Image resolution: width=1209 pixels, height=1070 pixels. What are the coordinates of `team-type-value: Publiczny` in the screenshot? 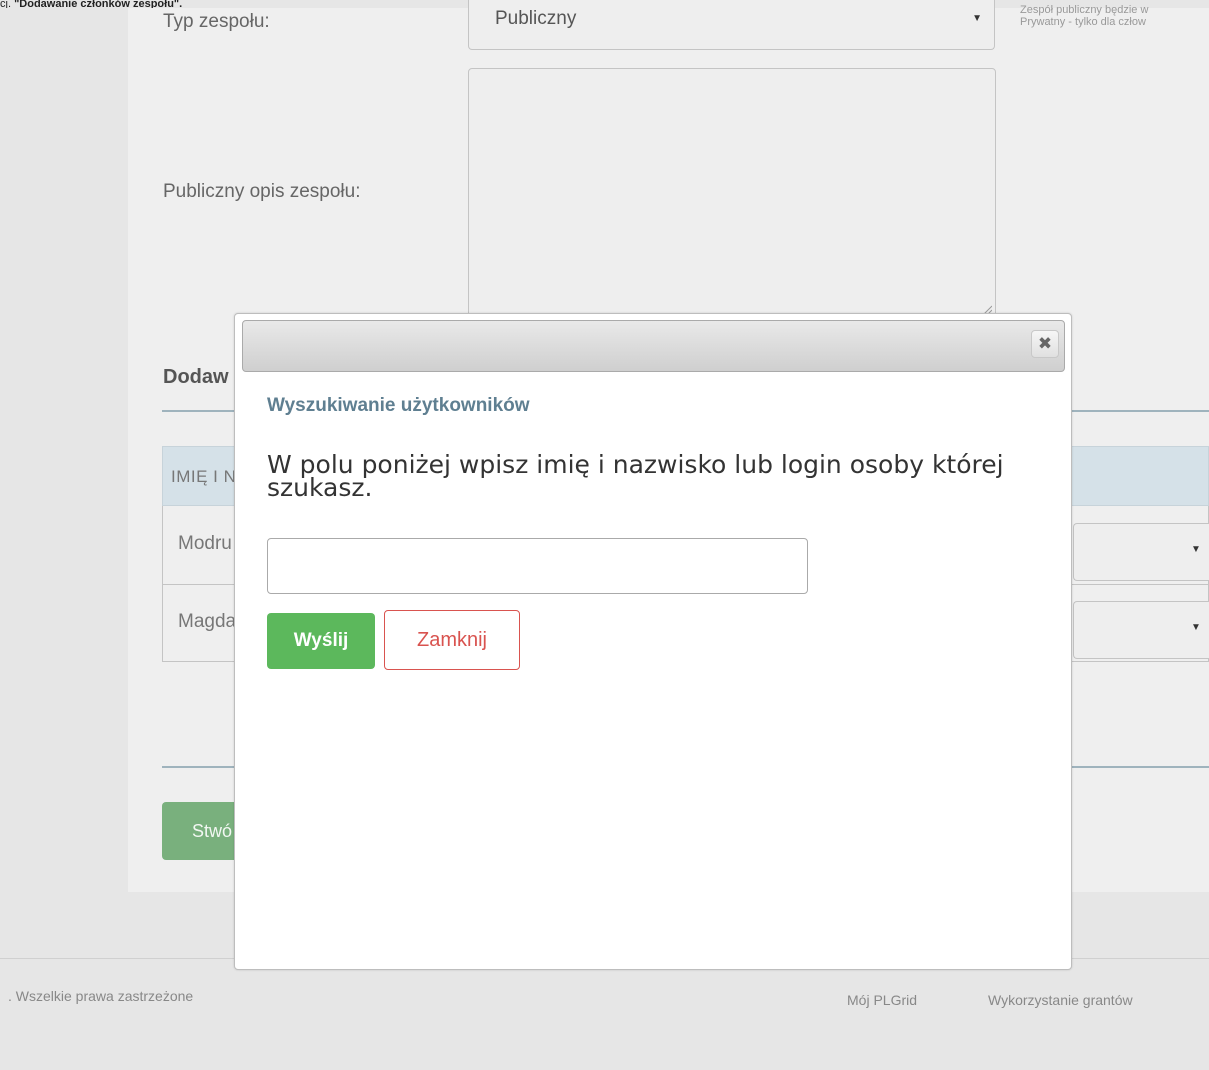 It's located at (536, 18).